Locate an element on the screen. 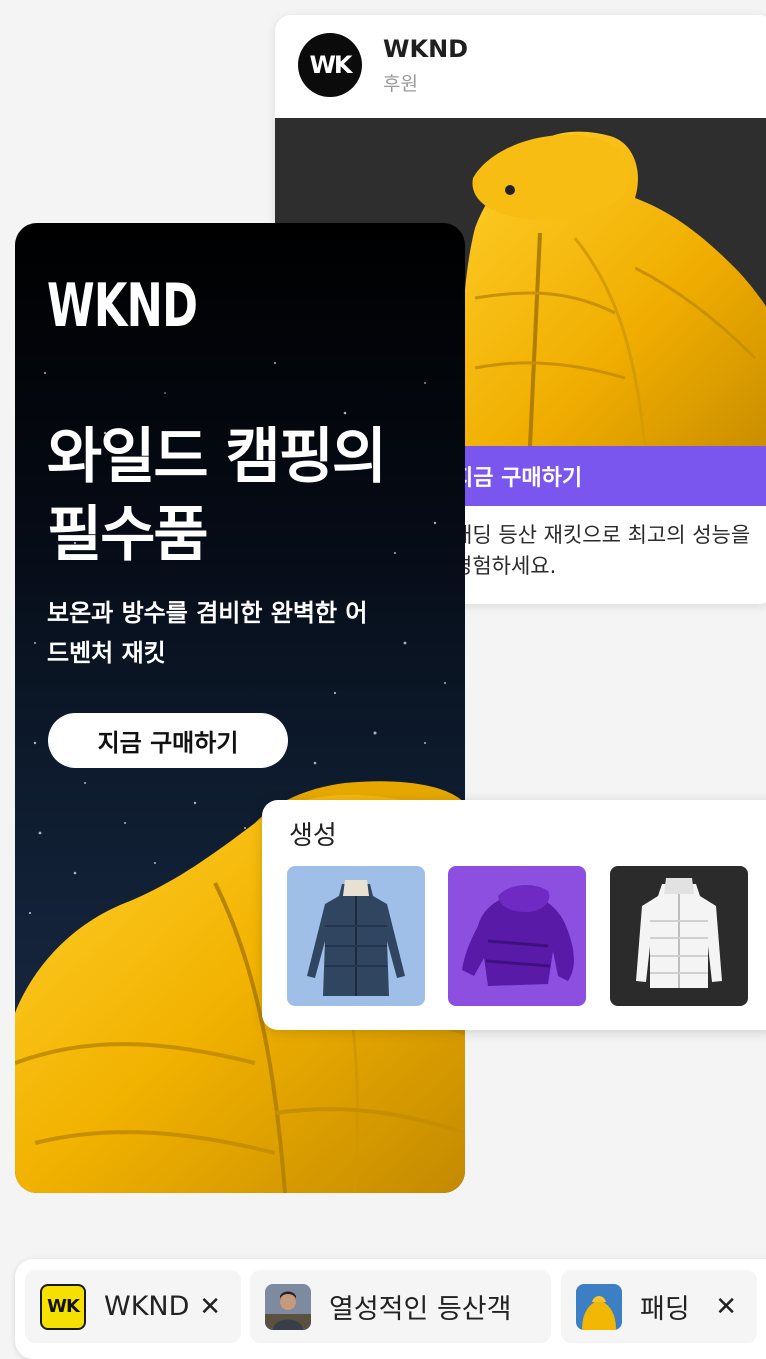  tag-chip-padding: 패딩 ✕ is located at coordinates (659, 1306).